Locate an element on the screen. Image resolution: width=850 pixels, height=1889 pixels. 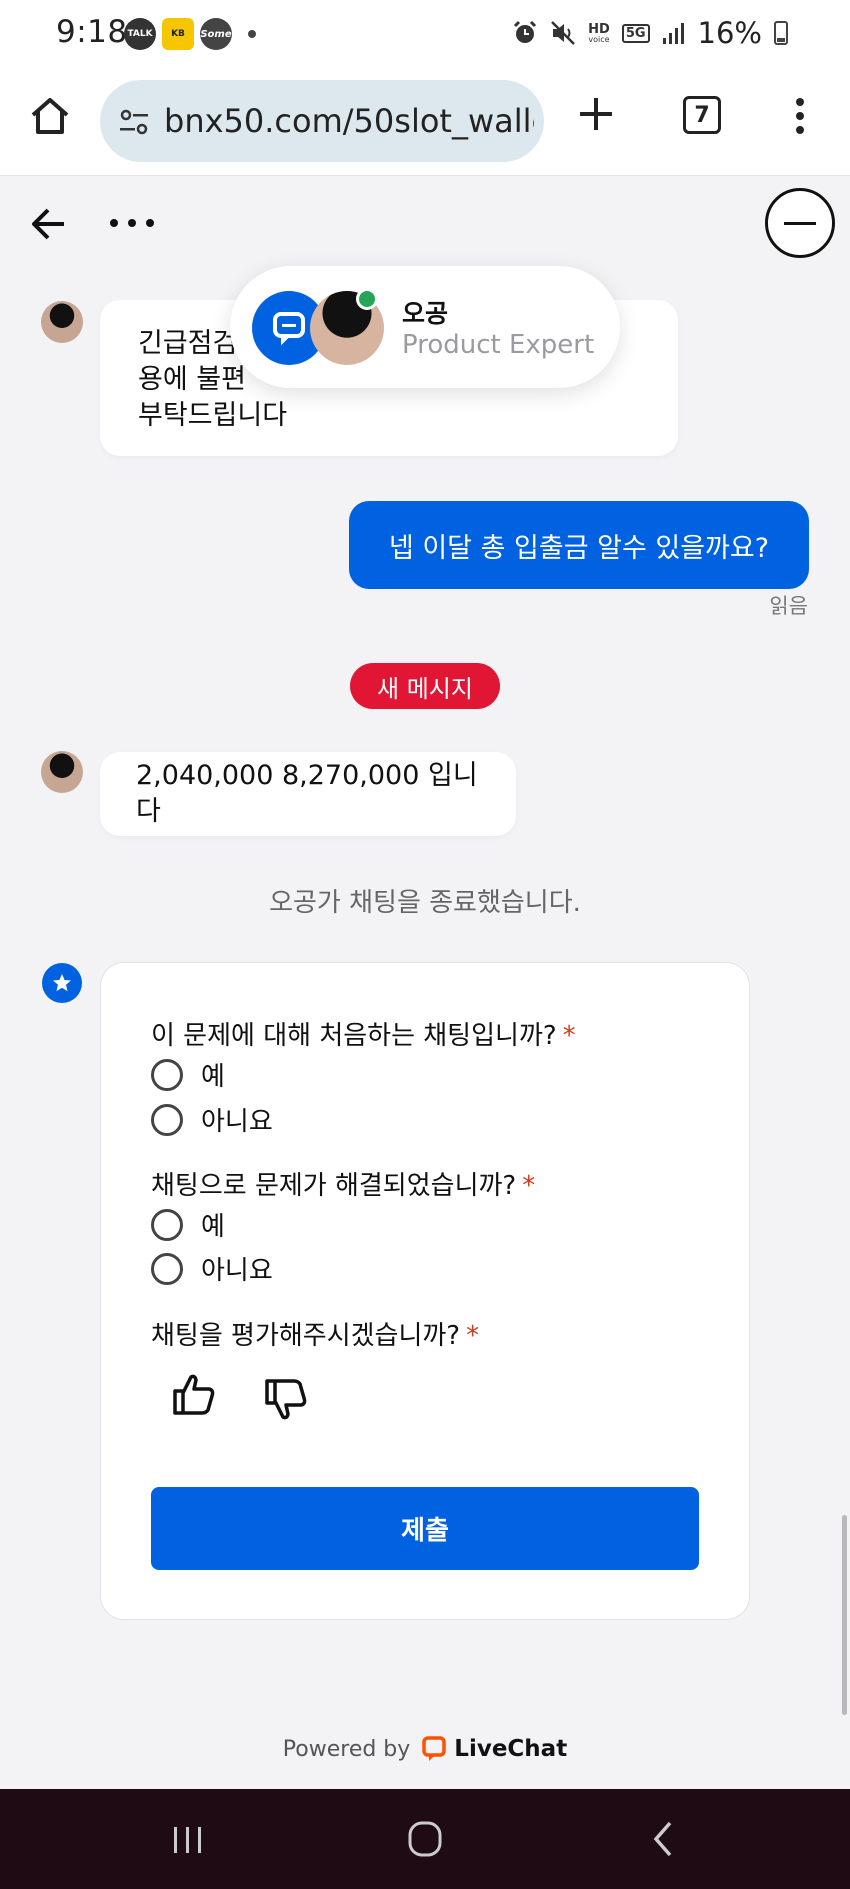
5g-indicator: 5G is located at coordinates (635, 33).